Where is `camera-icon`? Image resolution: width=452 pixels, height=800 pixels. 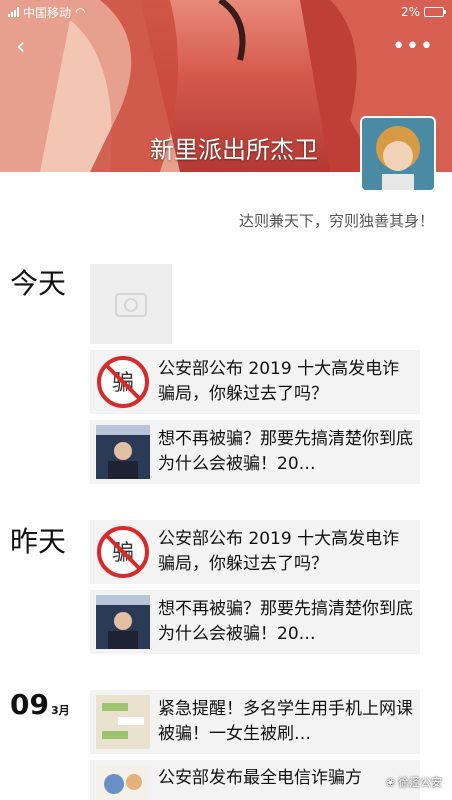
camera-icon is located at coordinates (131, 305).